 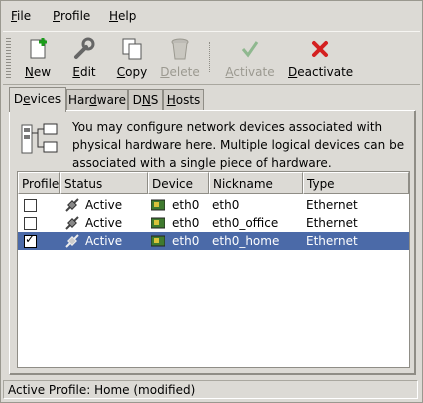 I want to click on menu-file: File, so click(x=21, y=16).